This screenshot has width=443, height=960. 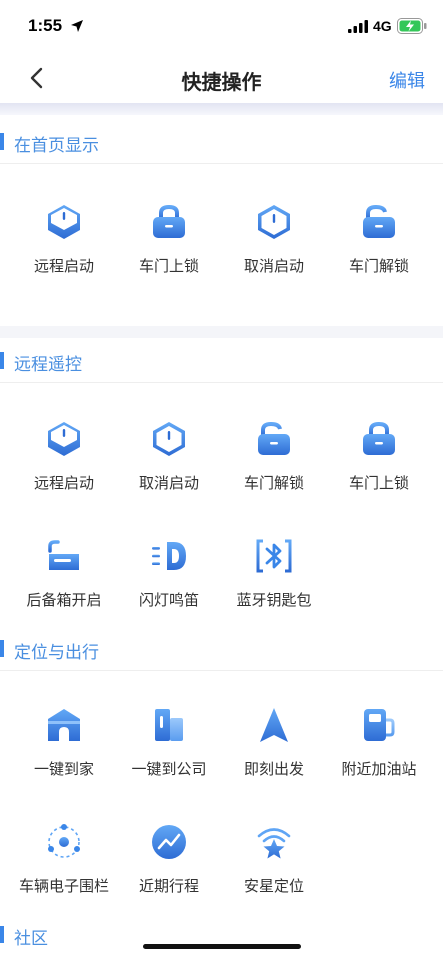 What do you see at coordinates (274, 465) in the screenshot?
I see `remote-tile-door-unlock: 车门解锁` at bounding box center [274, 465].